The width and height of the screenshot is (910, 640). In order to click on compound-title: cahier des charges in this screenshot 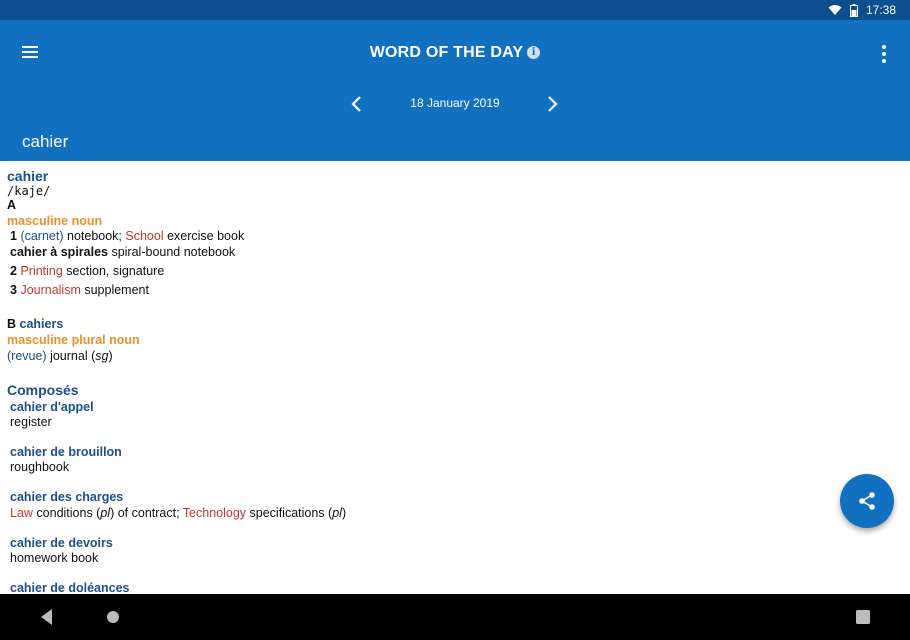, I will do `click(67, 497)`.